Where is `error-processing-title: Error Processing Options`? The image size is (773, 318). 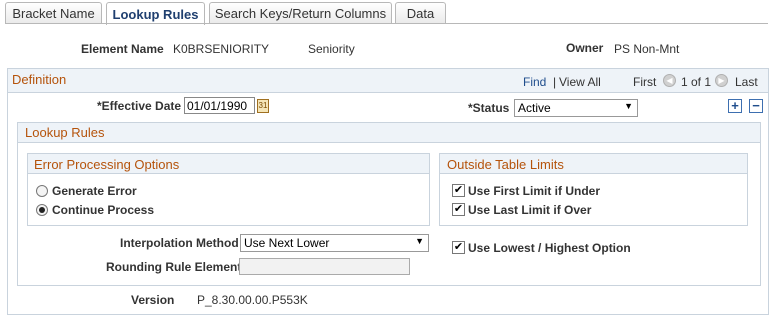 error-processing-title: Error Processing Options is located at coordinates (107, 164).